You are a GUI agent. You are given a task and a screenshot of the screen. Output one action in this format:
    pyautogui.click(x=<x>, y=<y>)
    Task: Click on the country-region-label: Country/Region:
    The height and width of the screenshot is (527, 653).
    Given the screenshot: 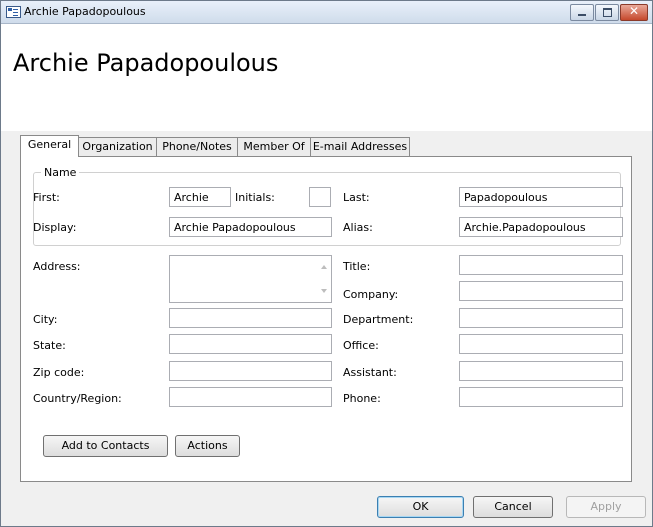 What is the action you would take?
    pyautogui.click(x=77, y=398)
    